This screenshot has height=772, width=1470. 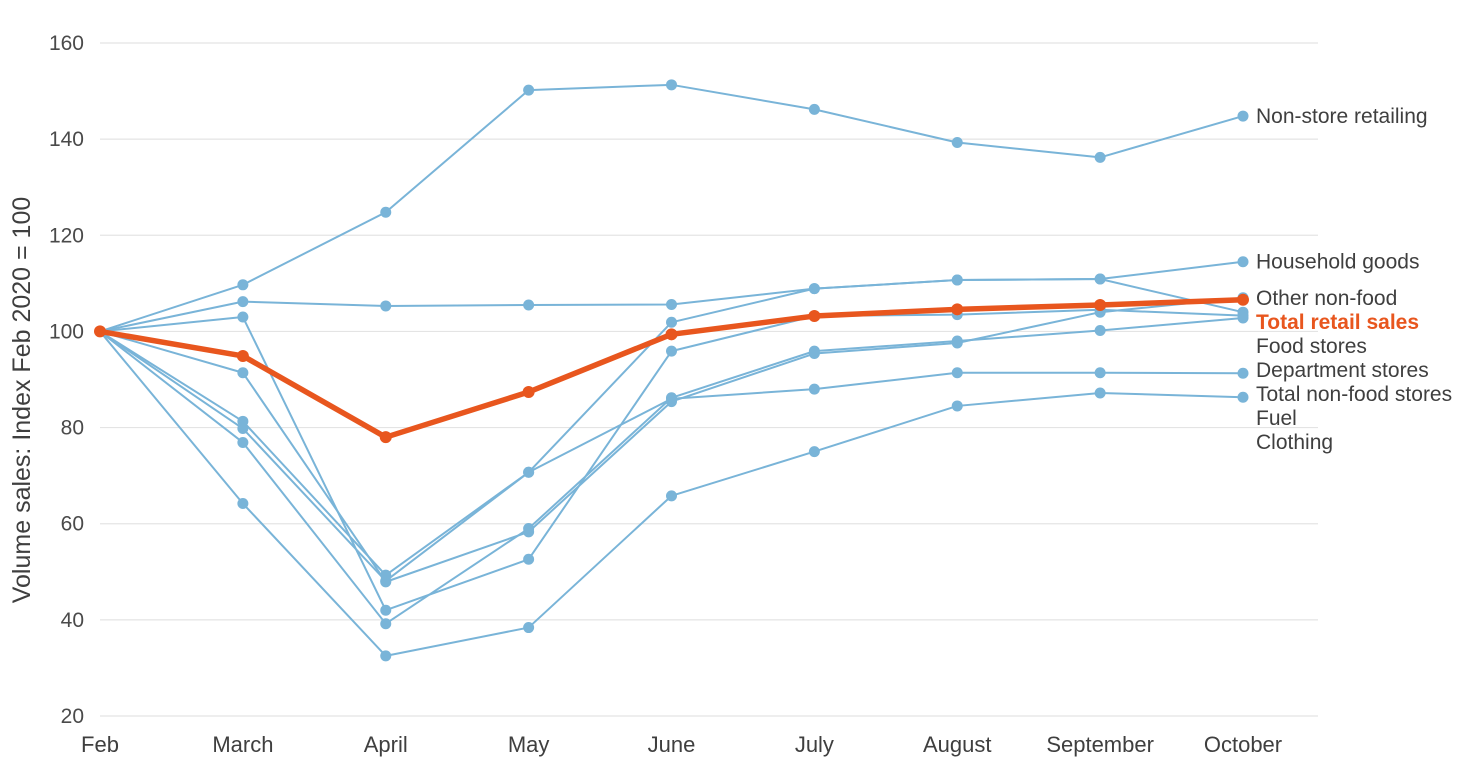 What do you see at coordinates (22, 400) in the screenshot?
I see `y-axis-title: Volume sales: Index Feb 2020 = 100` at bounding box center [22, 400].